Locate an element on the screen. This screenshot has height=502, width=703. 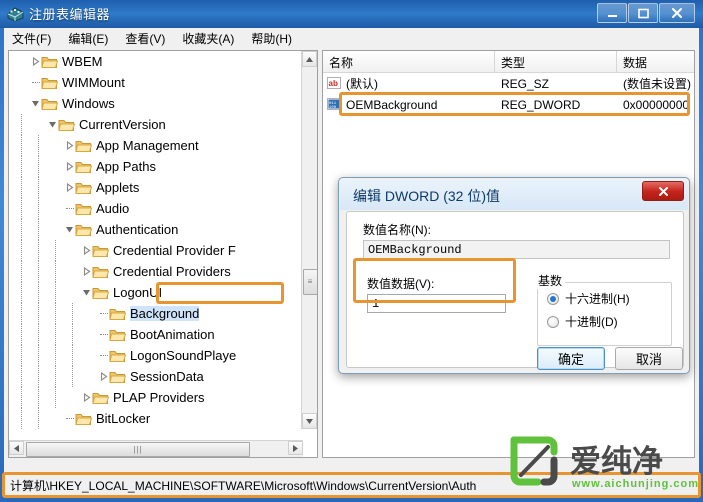
tree-scroll-up-button is located at coordinates (309, 59).